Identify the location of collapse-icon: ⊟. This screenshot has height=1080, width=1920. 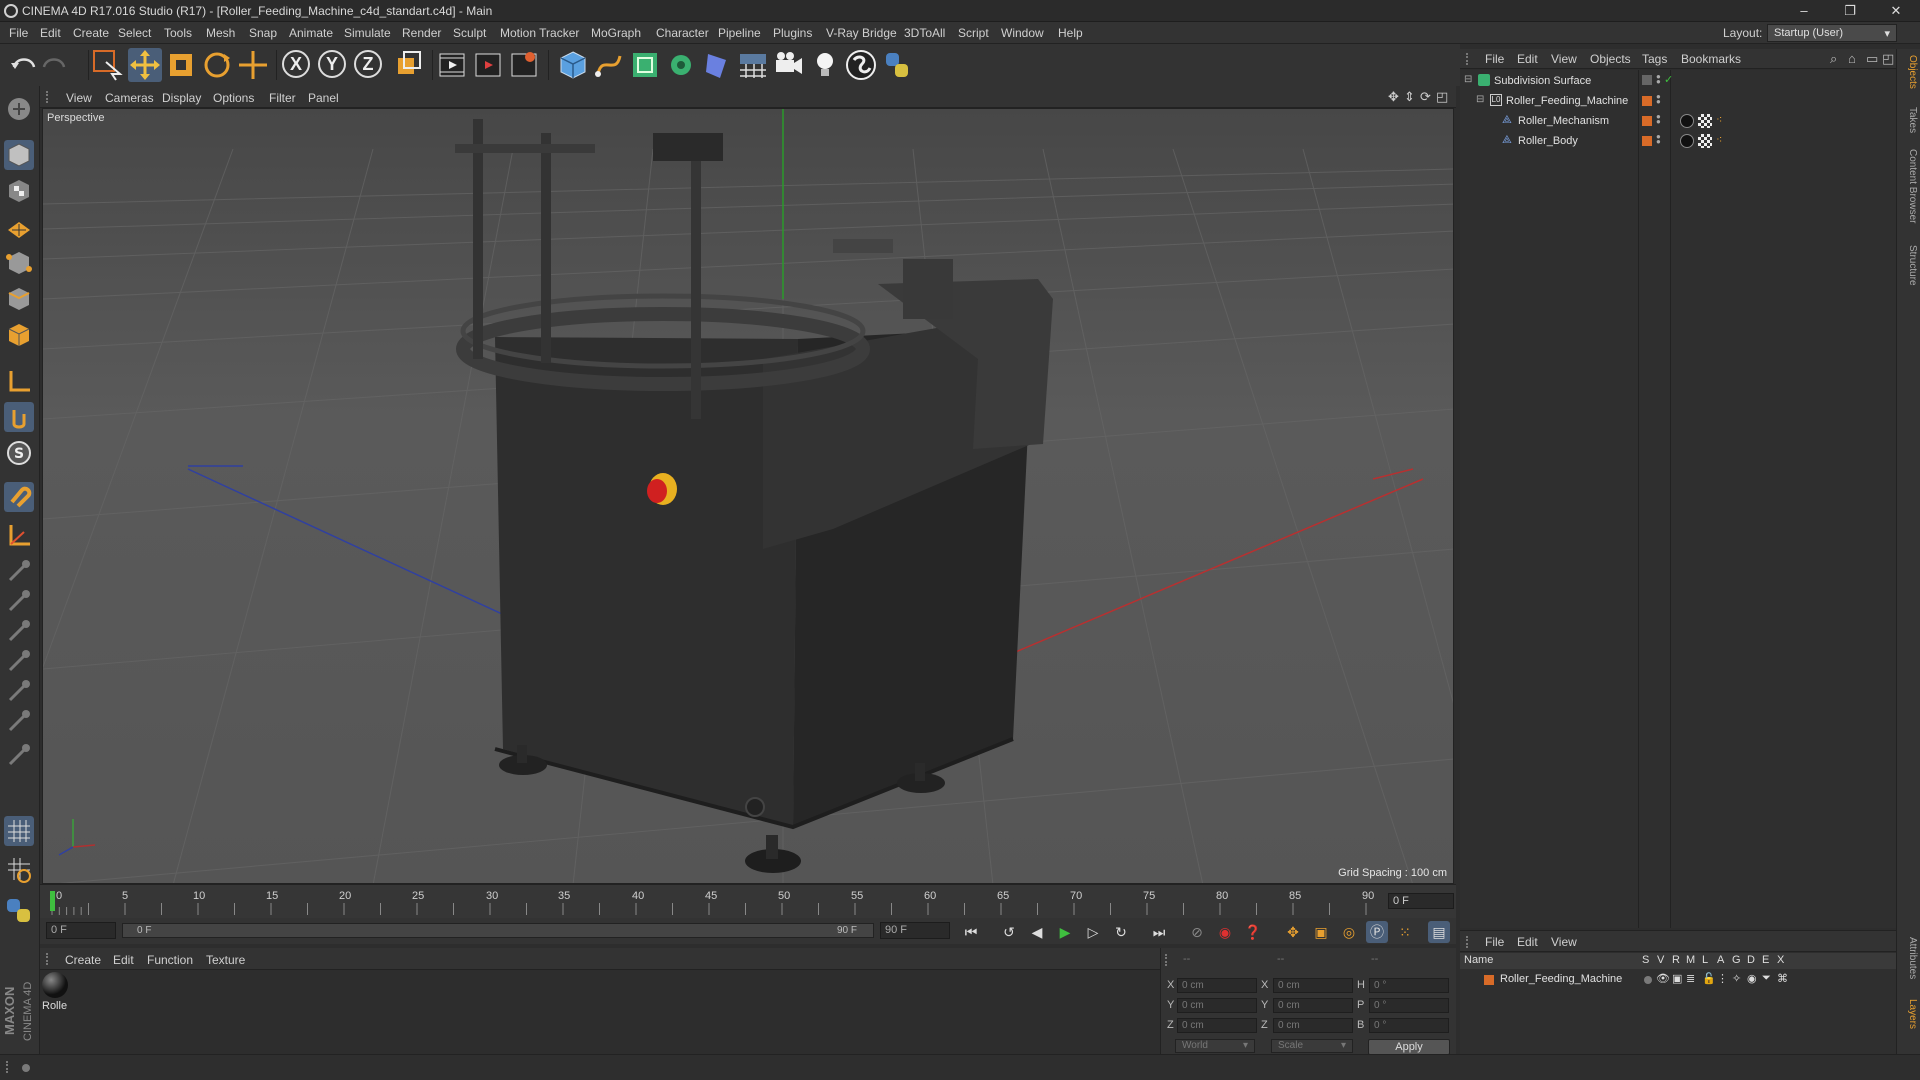
(1468, 79).